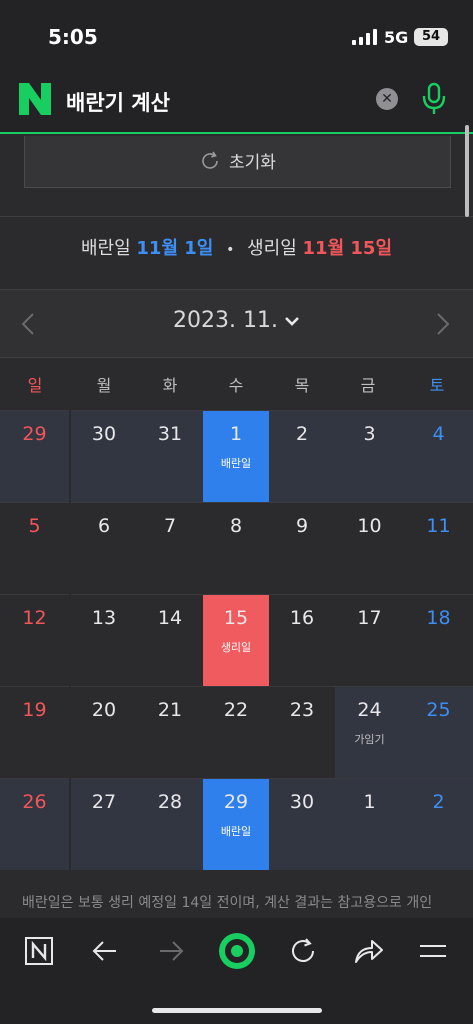  Describe the element at coordinates (34, 456) in the screenshot. I see `calendar-day-cell: 29` at that location.